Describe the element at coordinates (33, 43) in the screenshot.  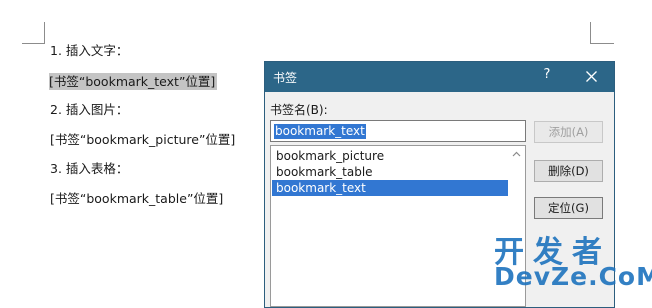
I see `crop-mark-top-left-horizontal` at that location.